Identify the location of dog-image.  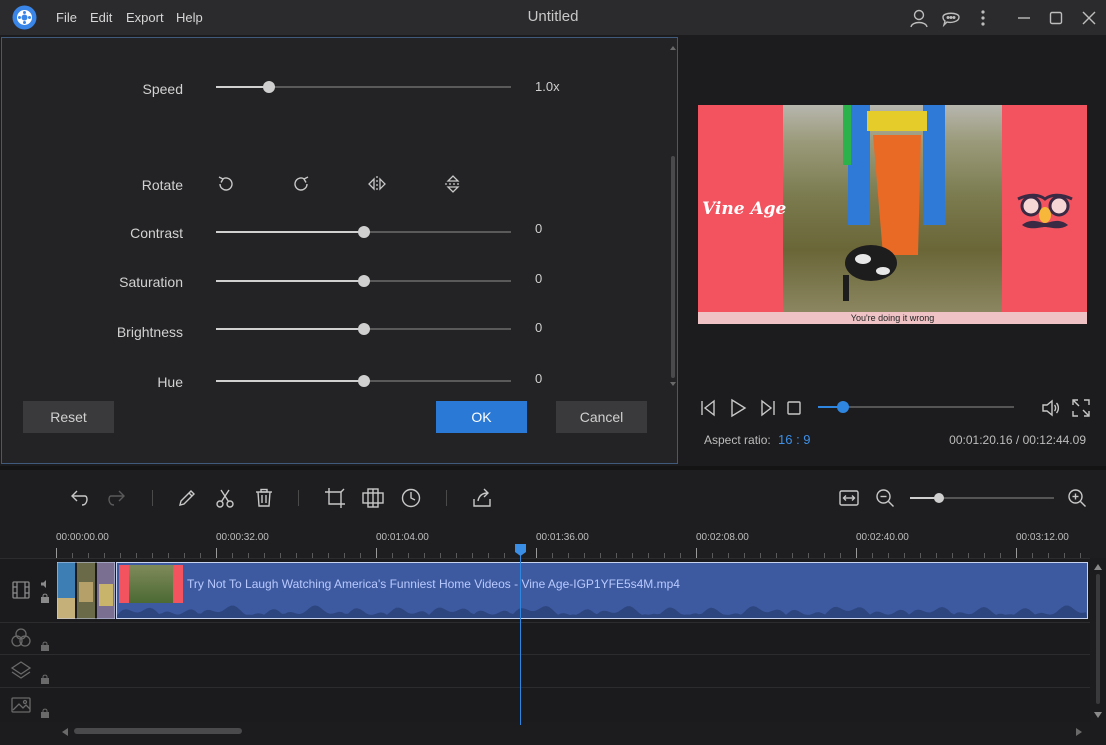
(870, 273).